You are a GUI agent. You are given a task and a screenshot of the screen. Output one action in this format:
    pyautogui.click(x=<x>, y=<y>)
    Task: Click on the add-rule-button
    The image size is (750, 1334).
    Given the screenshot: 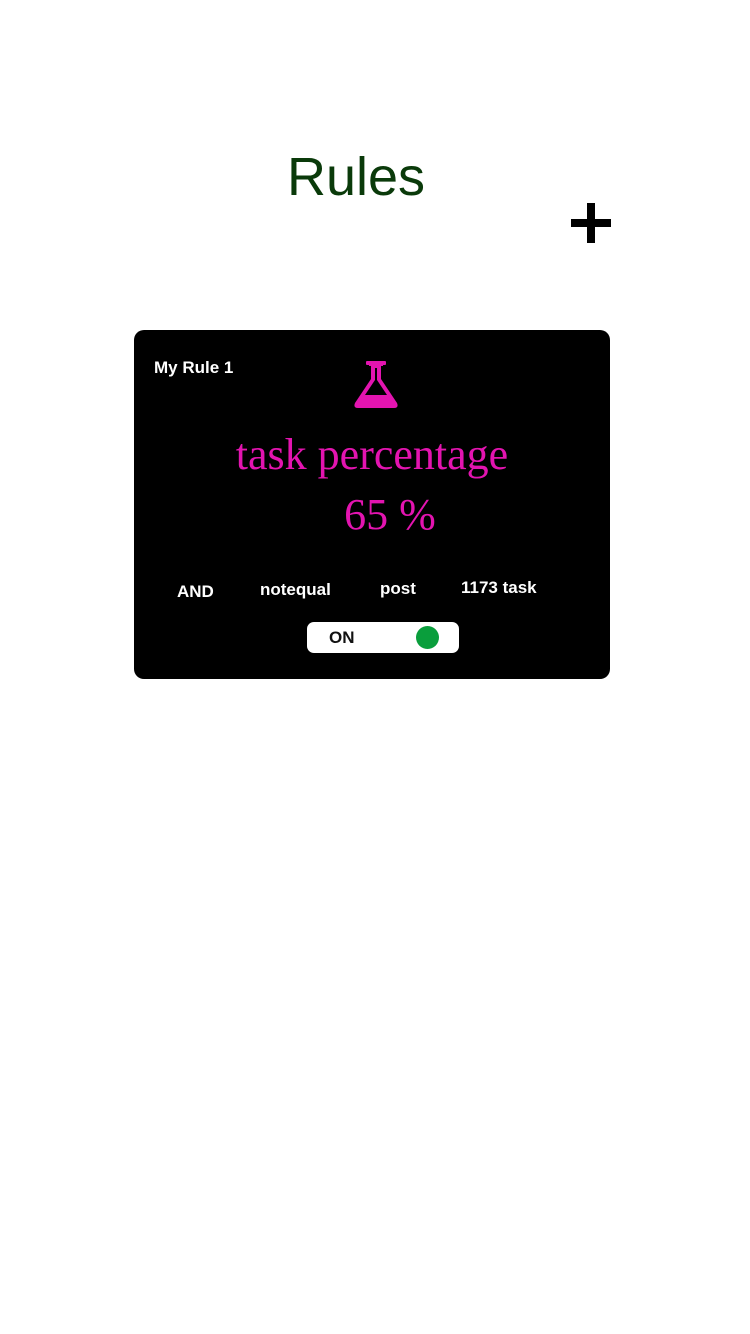 What is the action you would take?
    pyautogui.click(x=591, y=223)
    